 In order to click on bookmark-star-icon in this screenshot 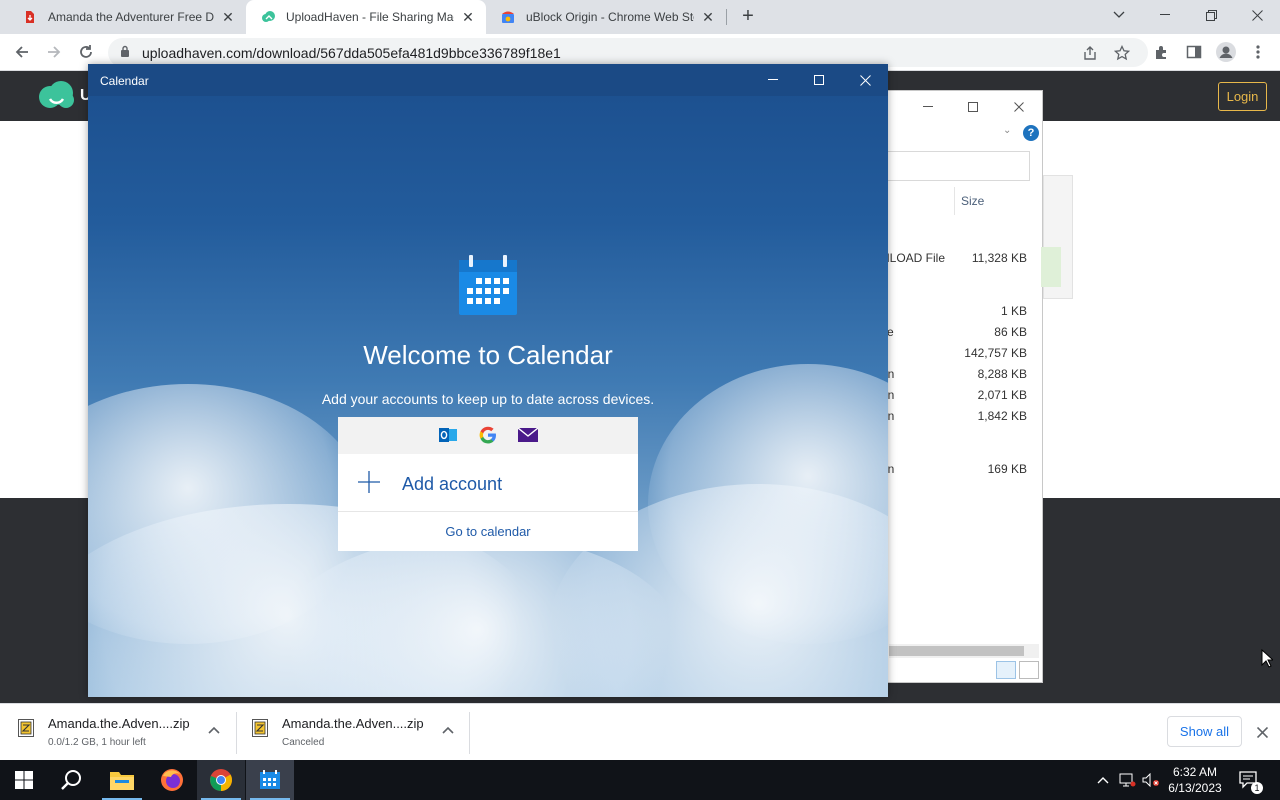, I will do `click(1122, 53)`.